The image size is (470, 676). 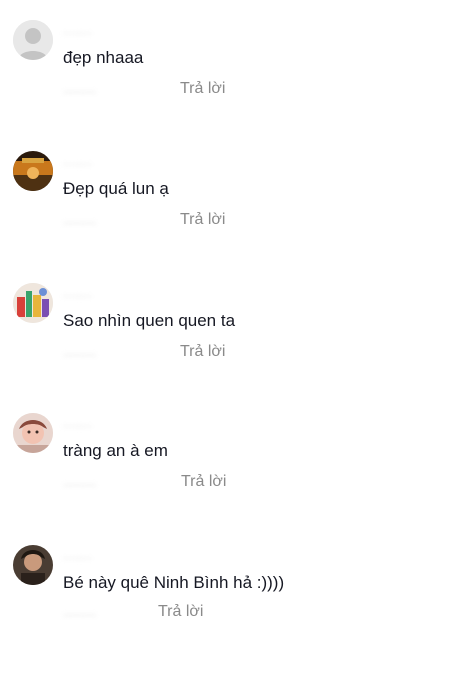 I want to click on default-avatar, so click(x=33, y=40).